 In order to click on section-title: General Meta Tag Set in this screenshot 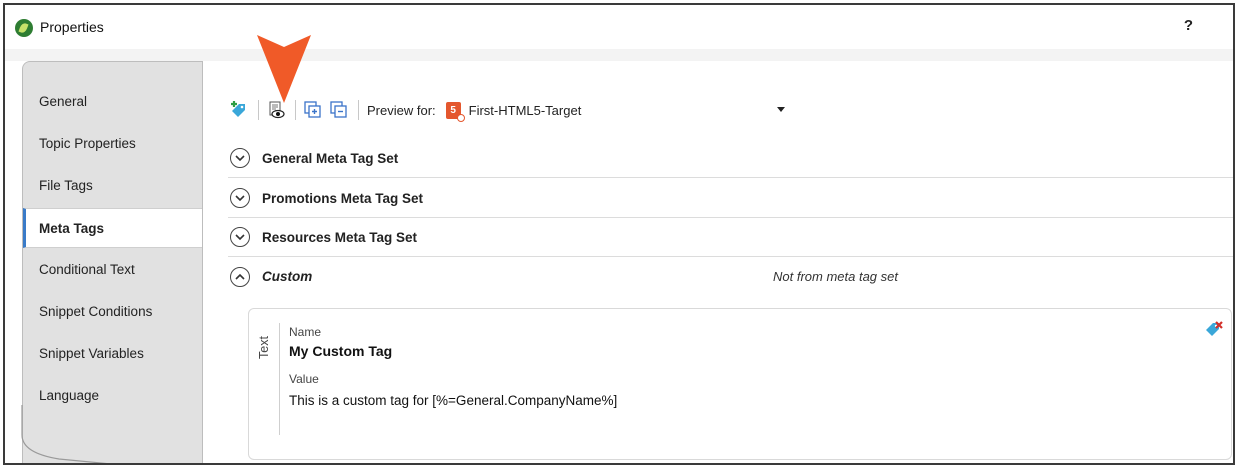, I will do `click(330, 158)`.